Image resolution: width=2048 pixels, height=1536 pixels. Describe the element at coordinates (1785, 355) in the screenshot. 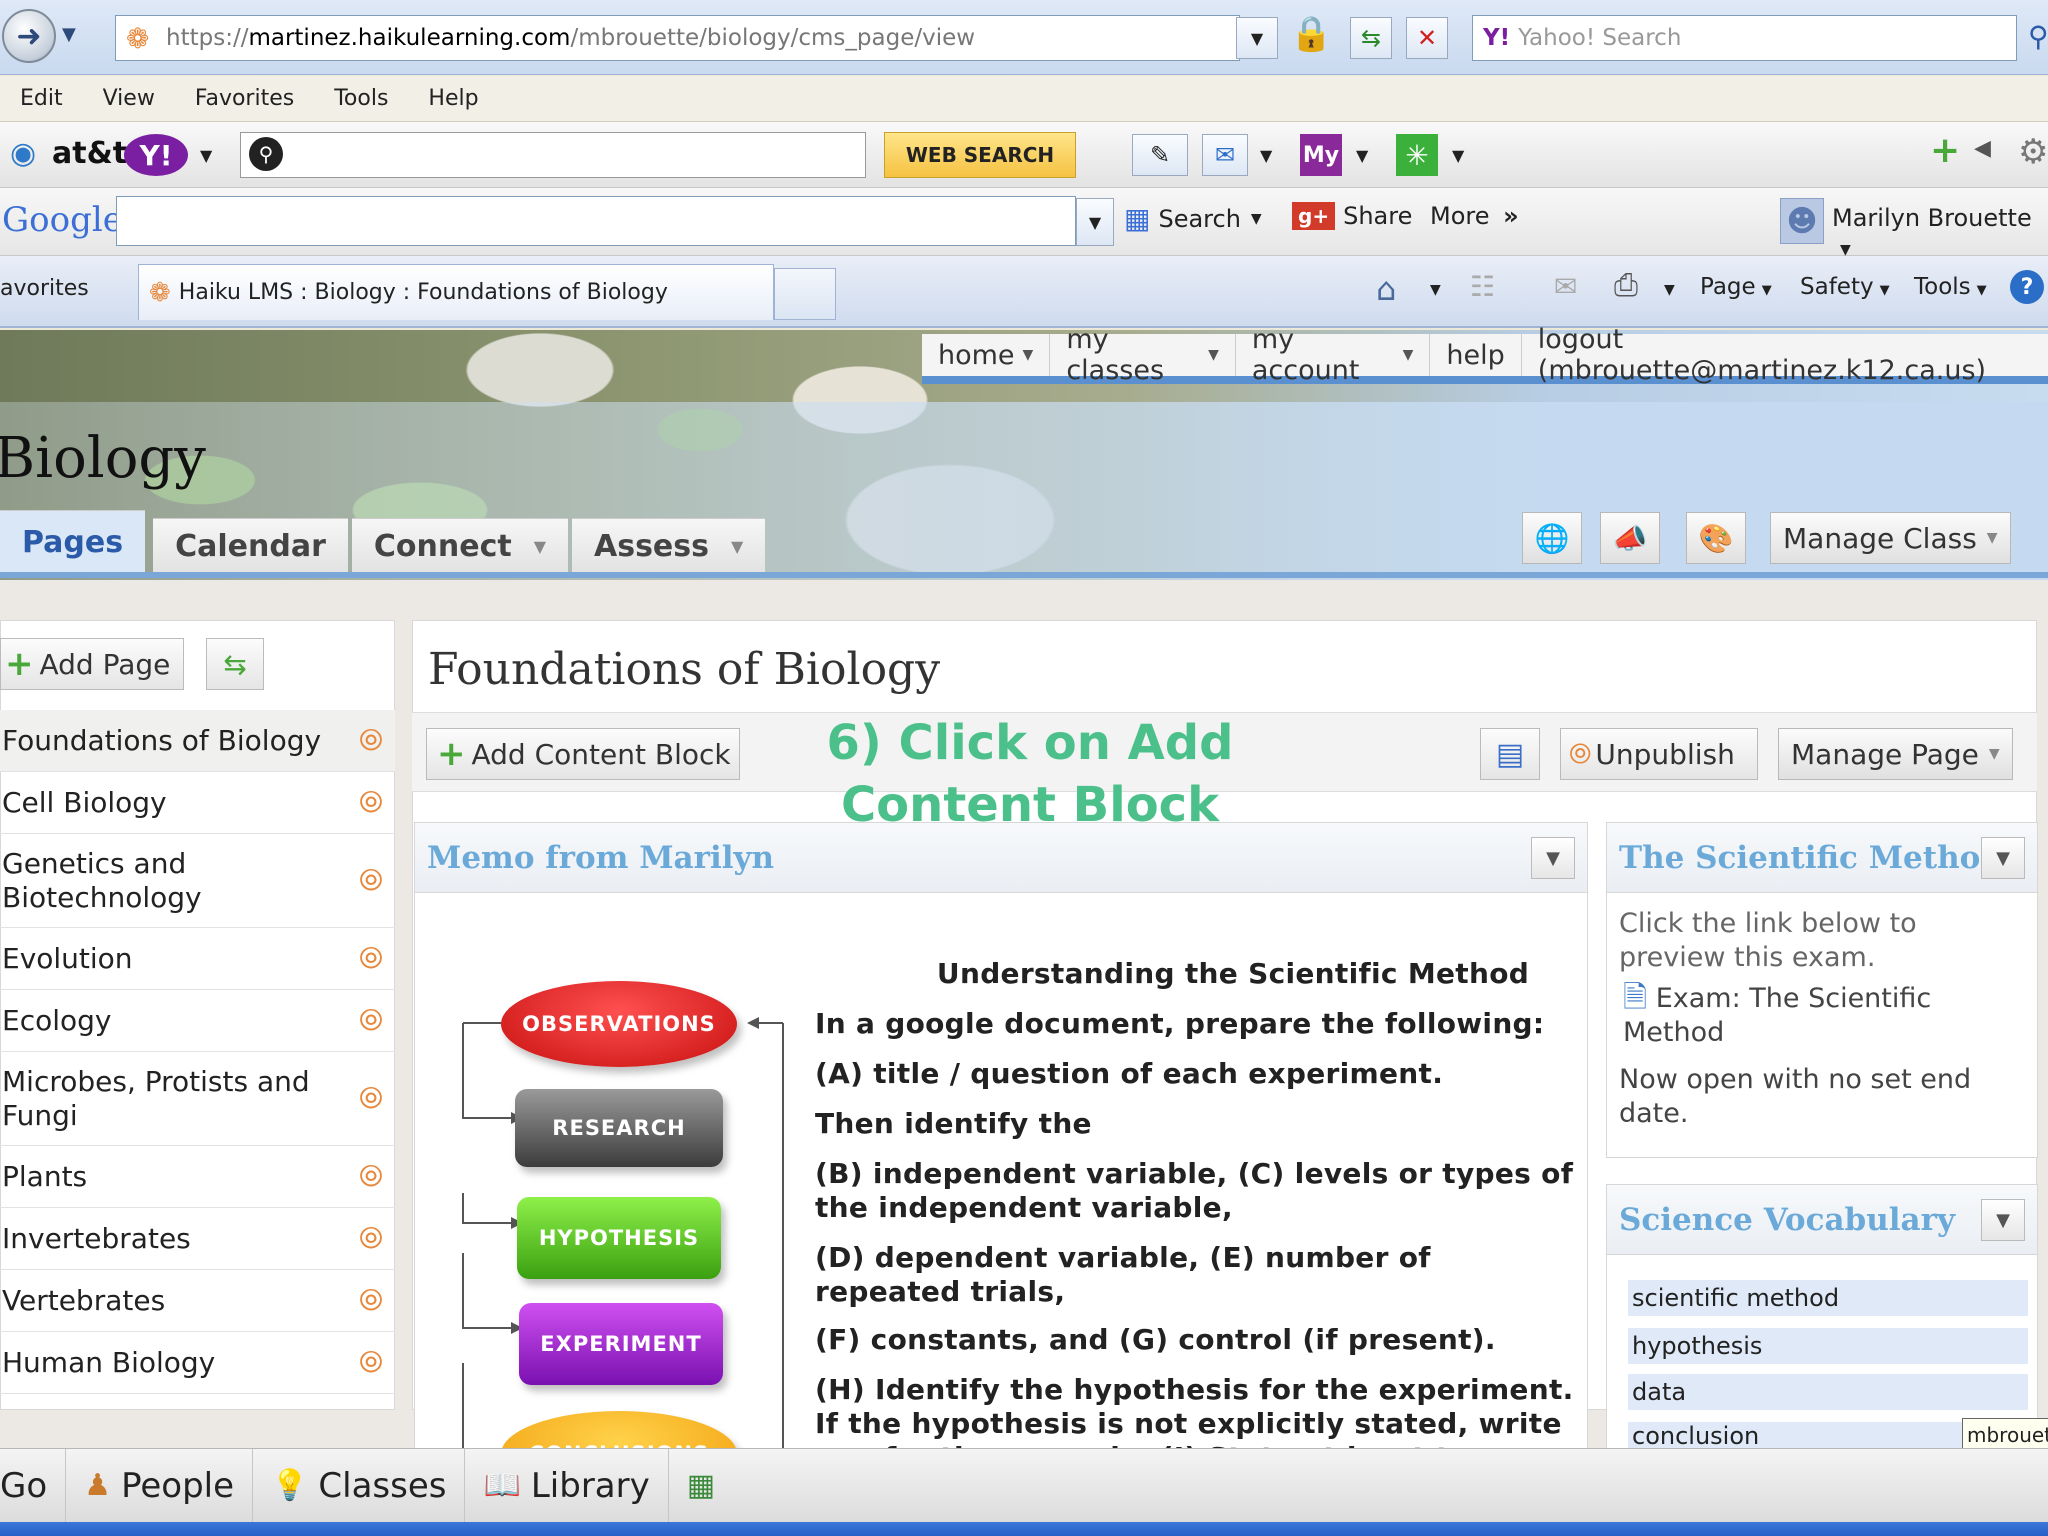

I see `nav-logout: logout (mbrouette@martinez.k12.ca.us)` at that location.